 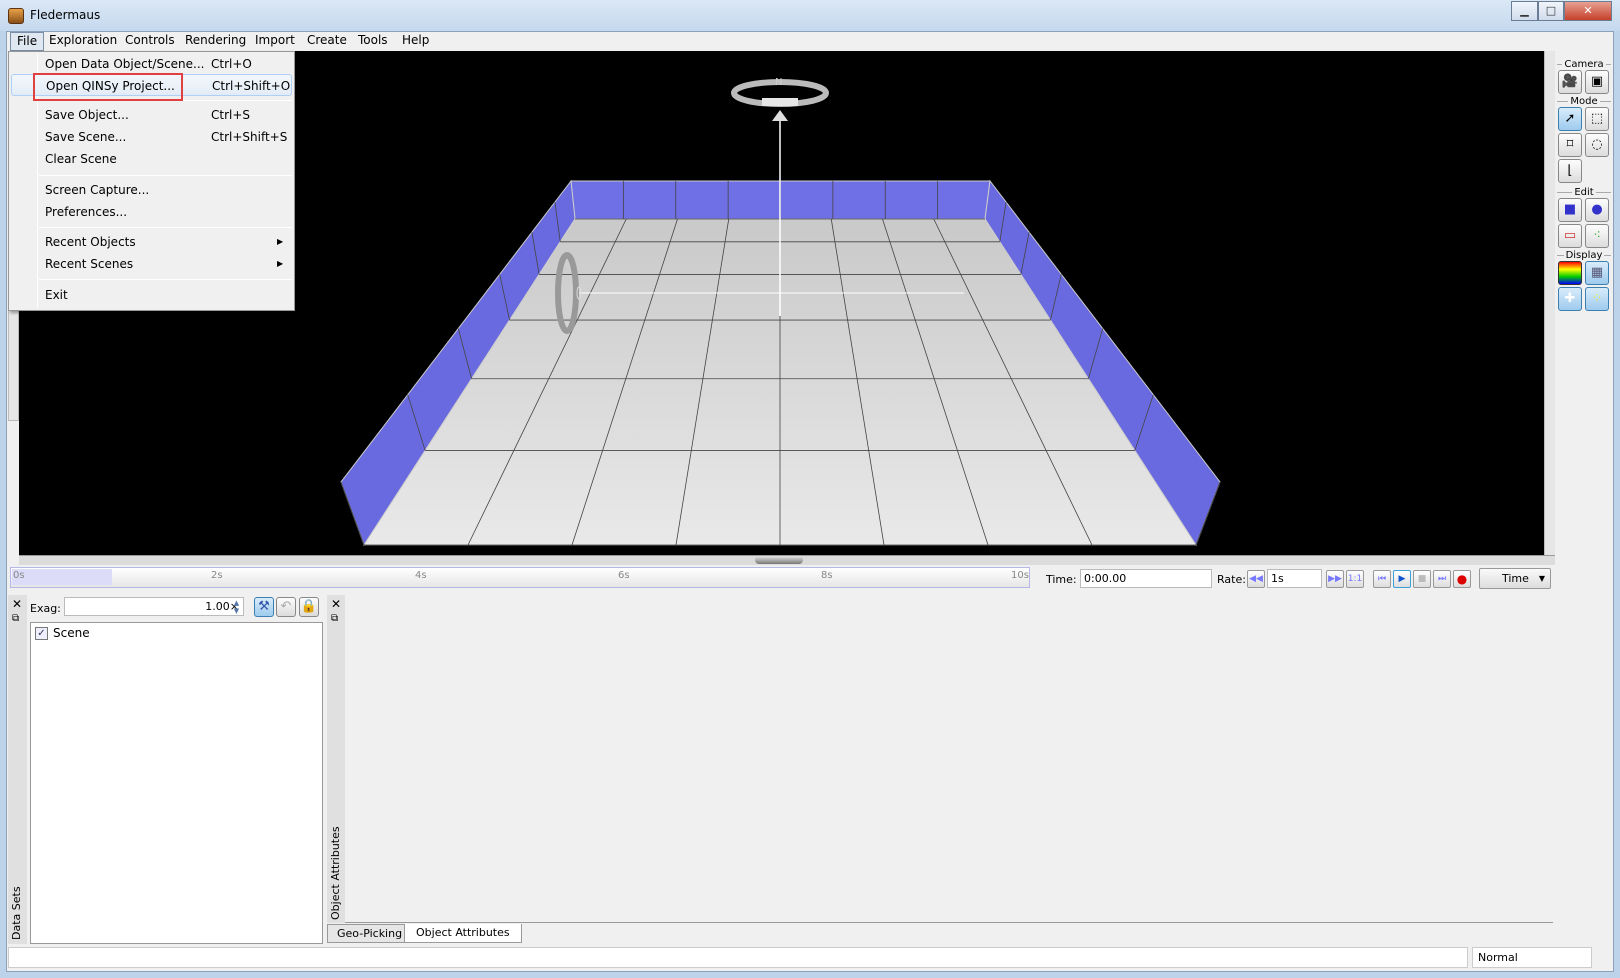 I want to click on tick-label: 2s, so click(x=217, y=575).